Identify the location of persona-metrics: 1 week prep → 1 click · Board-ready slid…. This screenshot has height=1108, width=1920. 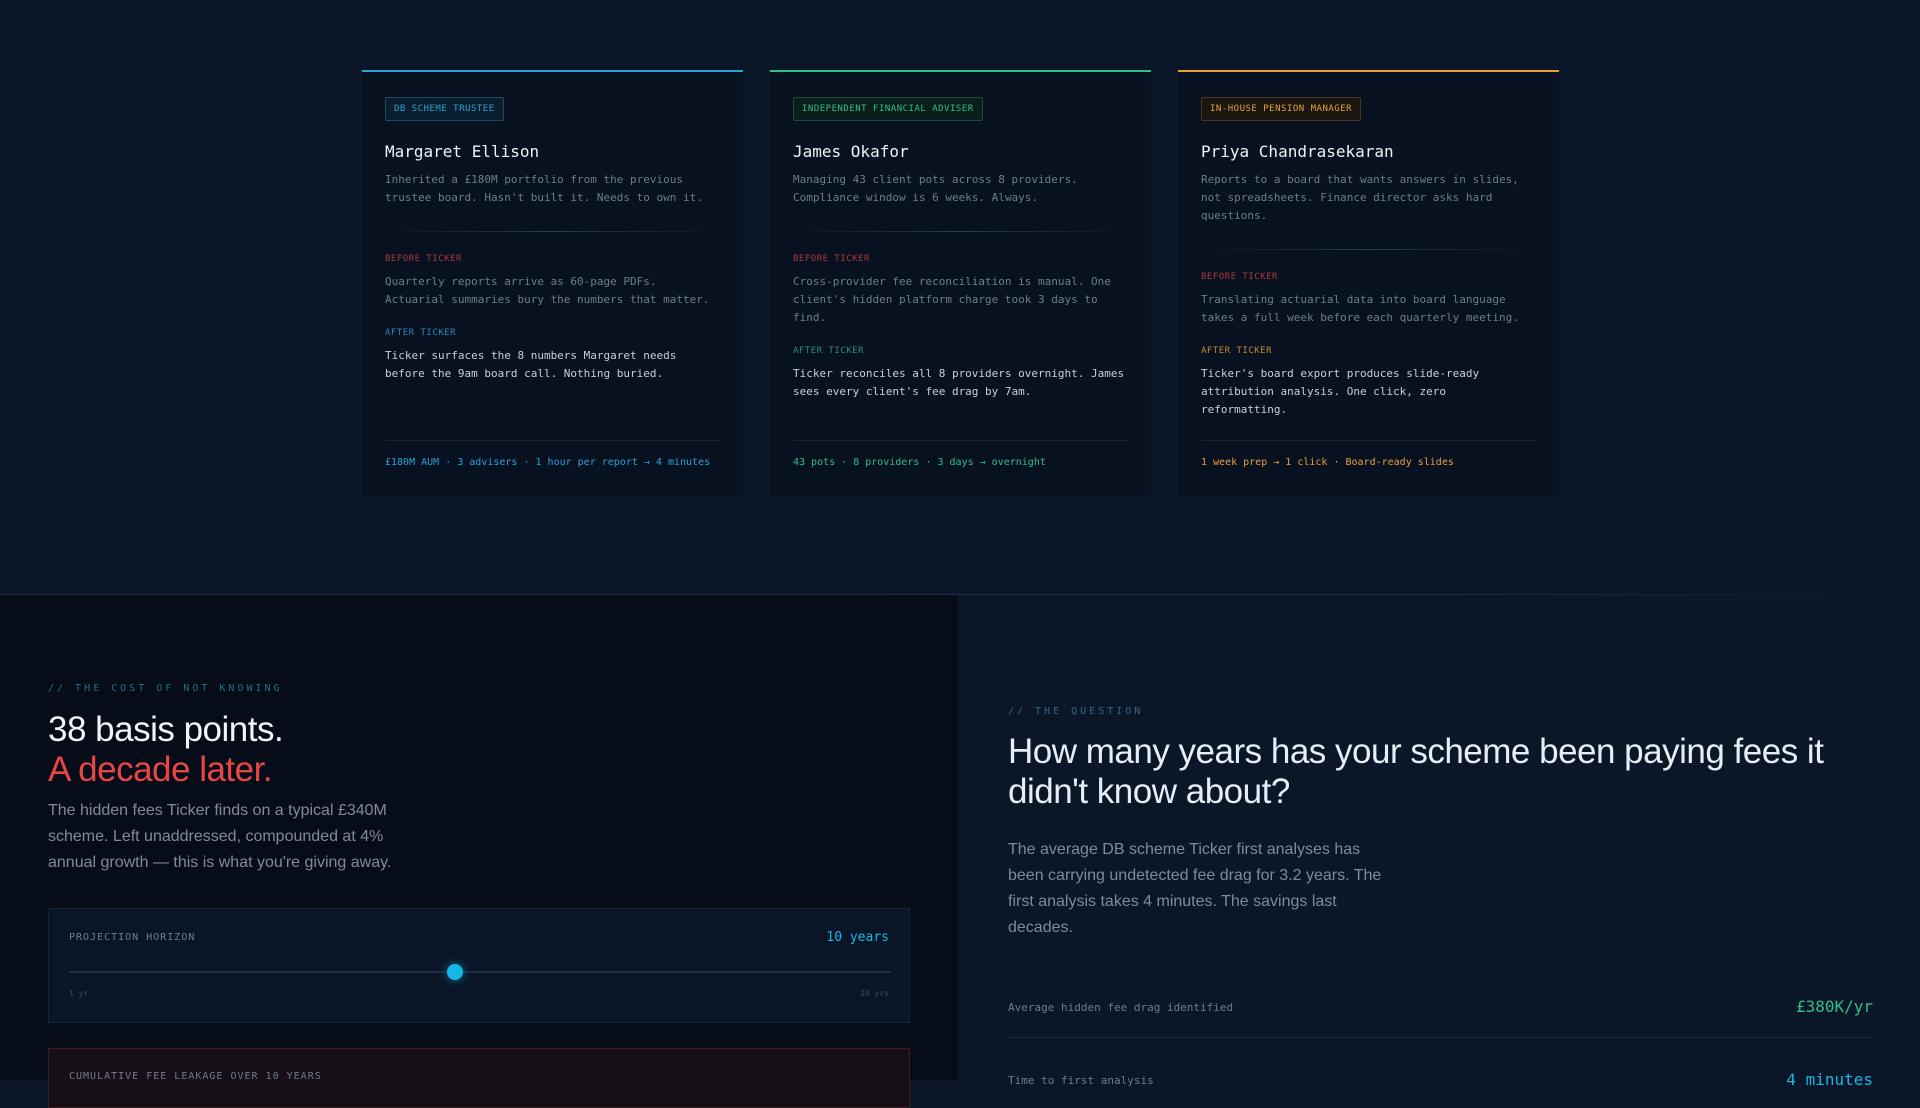
(1327, 462).